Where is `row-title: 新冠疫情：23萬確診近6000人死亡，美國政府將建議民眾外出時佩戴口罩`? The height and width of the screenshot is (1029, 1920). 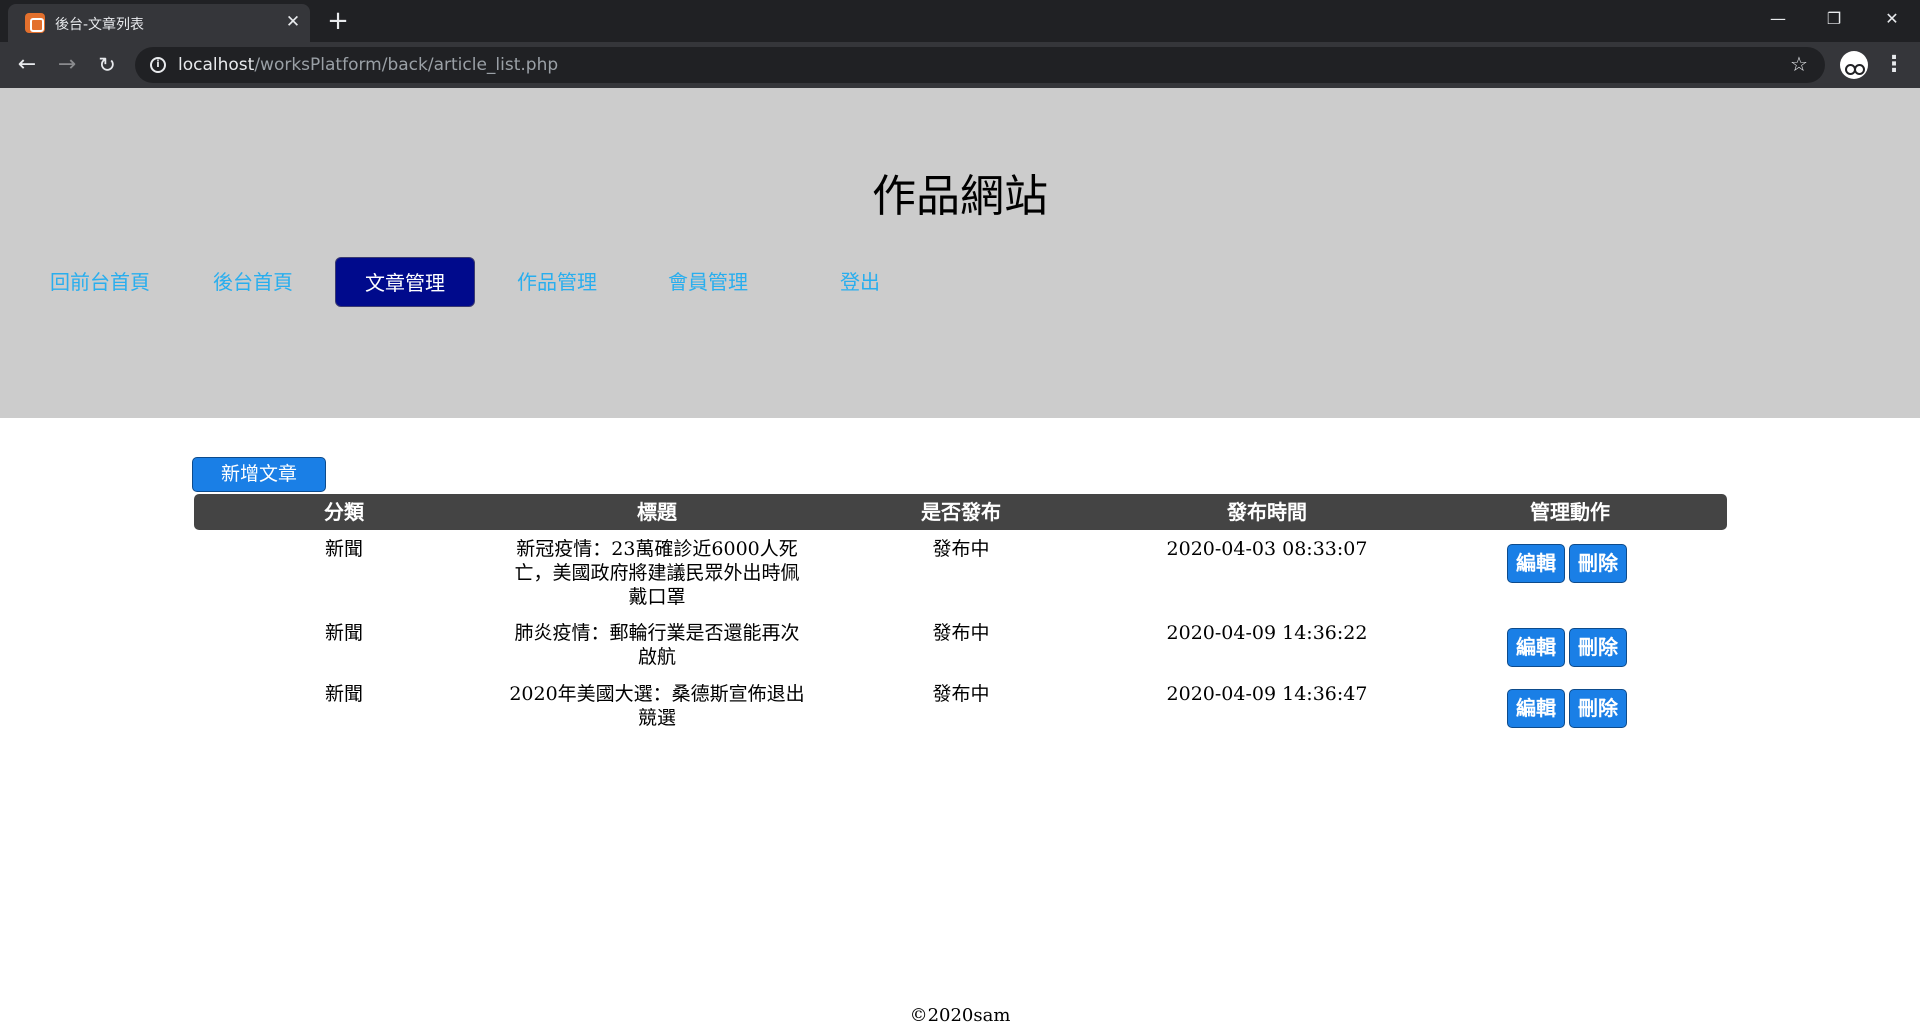 row-title: 新冠疫情：23萬確診近6000人死亡，美國政府將建議民眾外出時佩戴口罩 is located at coordinates (657, 573).